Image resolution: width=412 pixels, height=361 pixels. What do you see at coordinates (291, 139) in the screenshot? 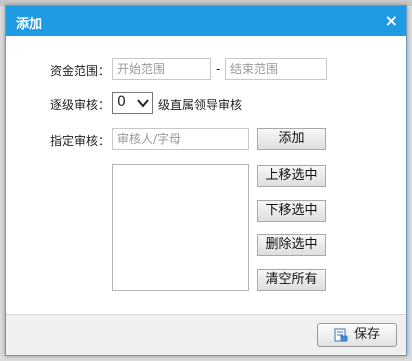
I see `add-reviewer-button: 添加` at bounding box center [291, 139].